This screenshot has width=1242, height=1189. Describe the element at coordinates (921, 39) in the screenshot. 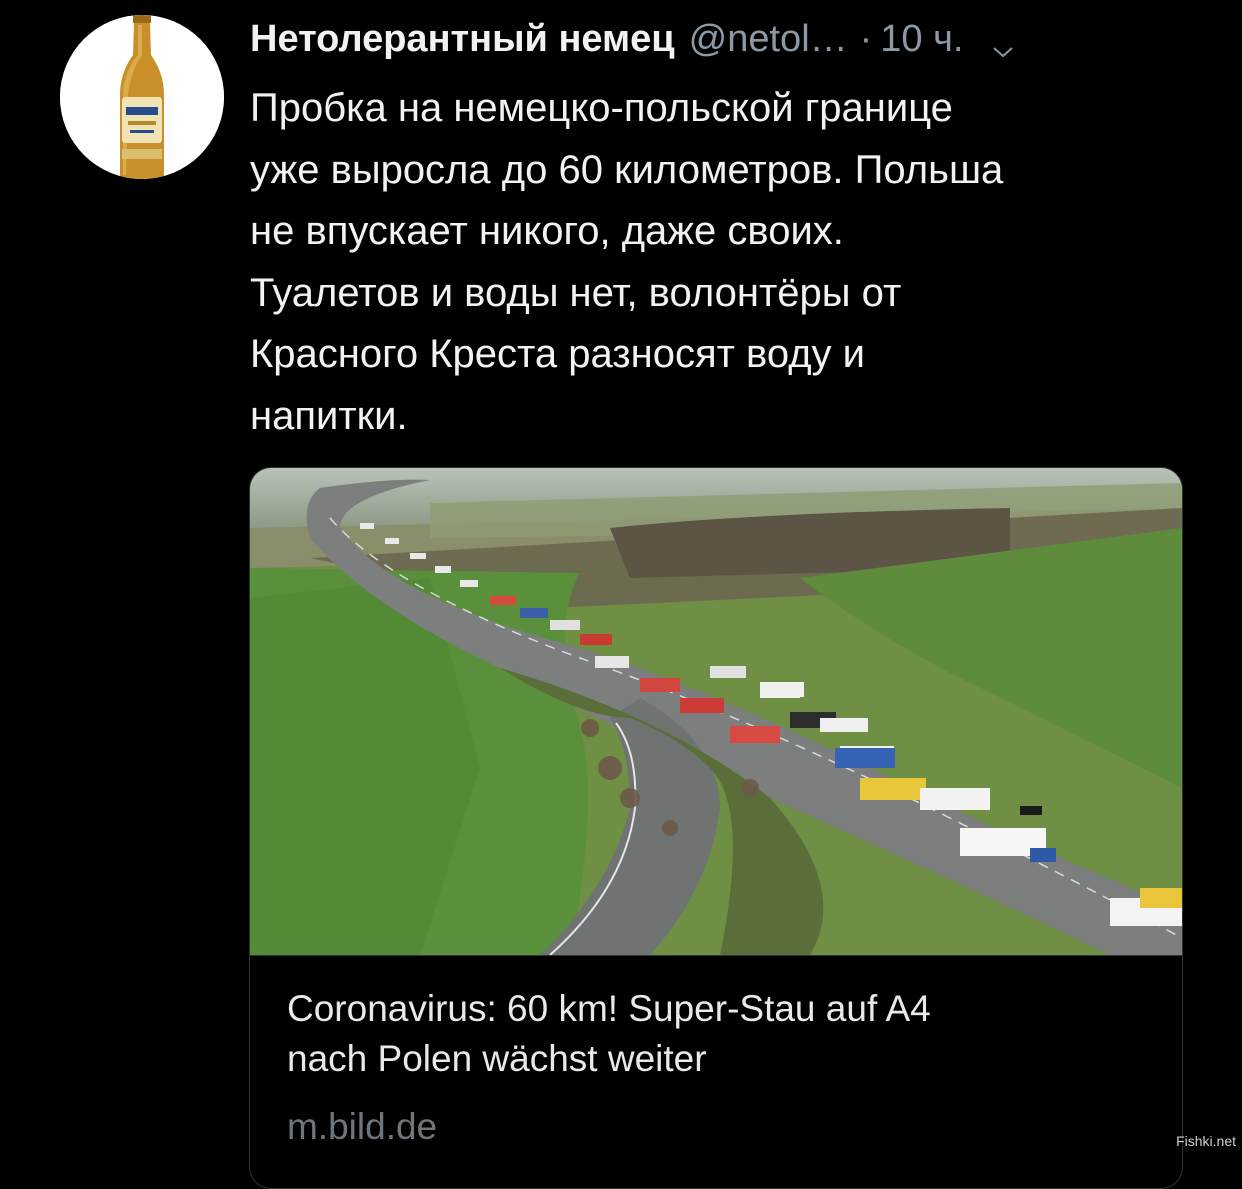

I see `tweet-timestamp: 10 ч.` at that location.